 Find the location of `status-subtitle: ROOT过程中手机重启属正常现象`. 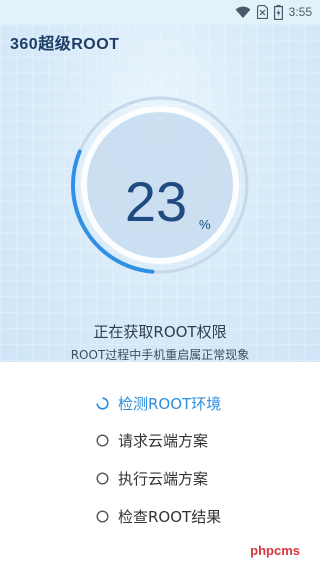

status-subtitle: ROOT过程中手机重启属正常现象 is located at coordinates (160, 355).